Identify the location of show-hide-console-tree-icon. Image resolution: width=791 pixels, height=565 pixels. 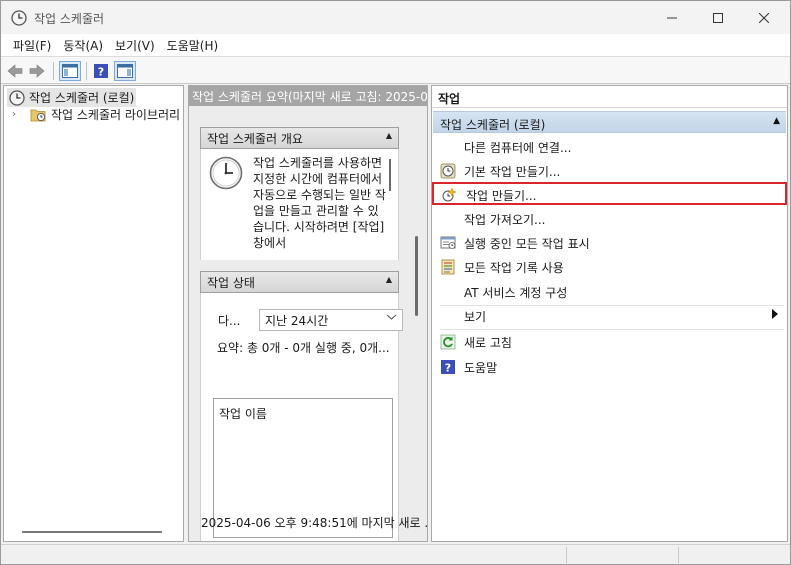
(70, 71).